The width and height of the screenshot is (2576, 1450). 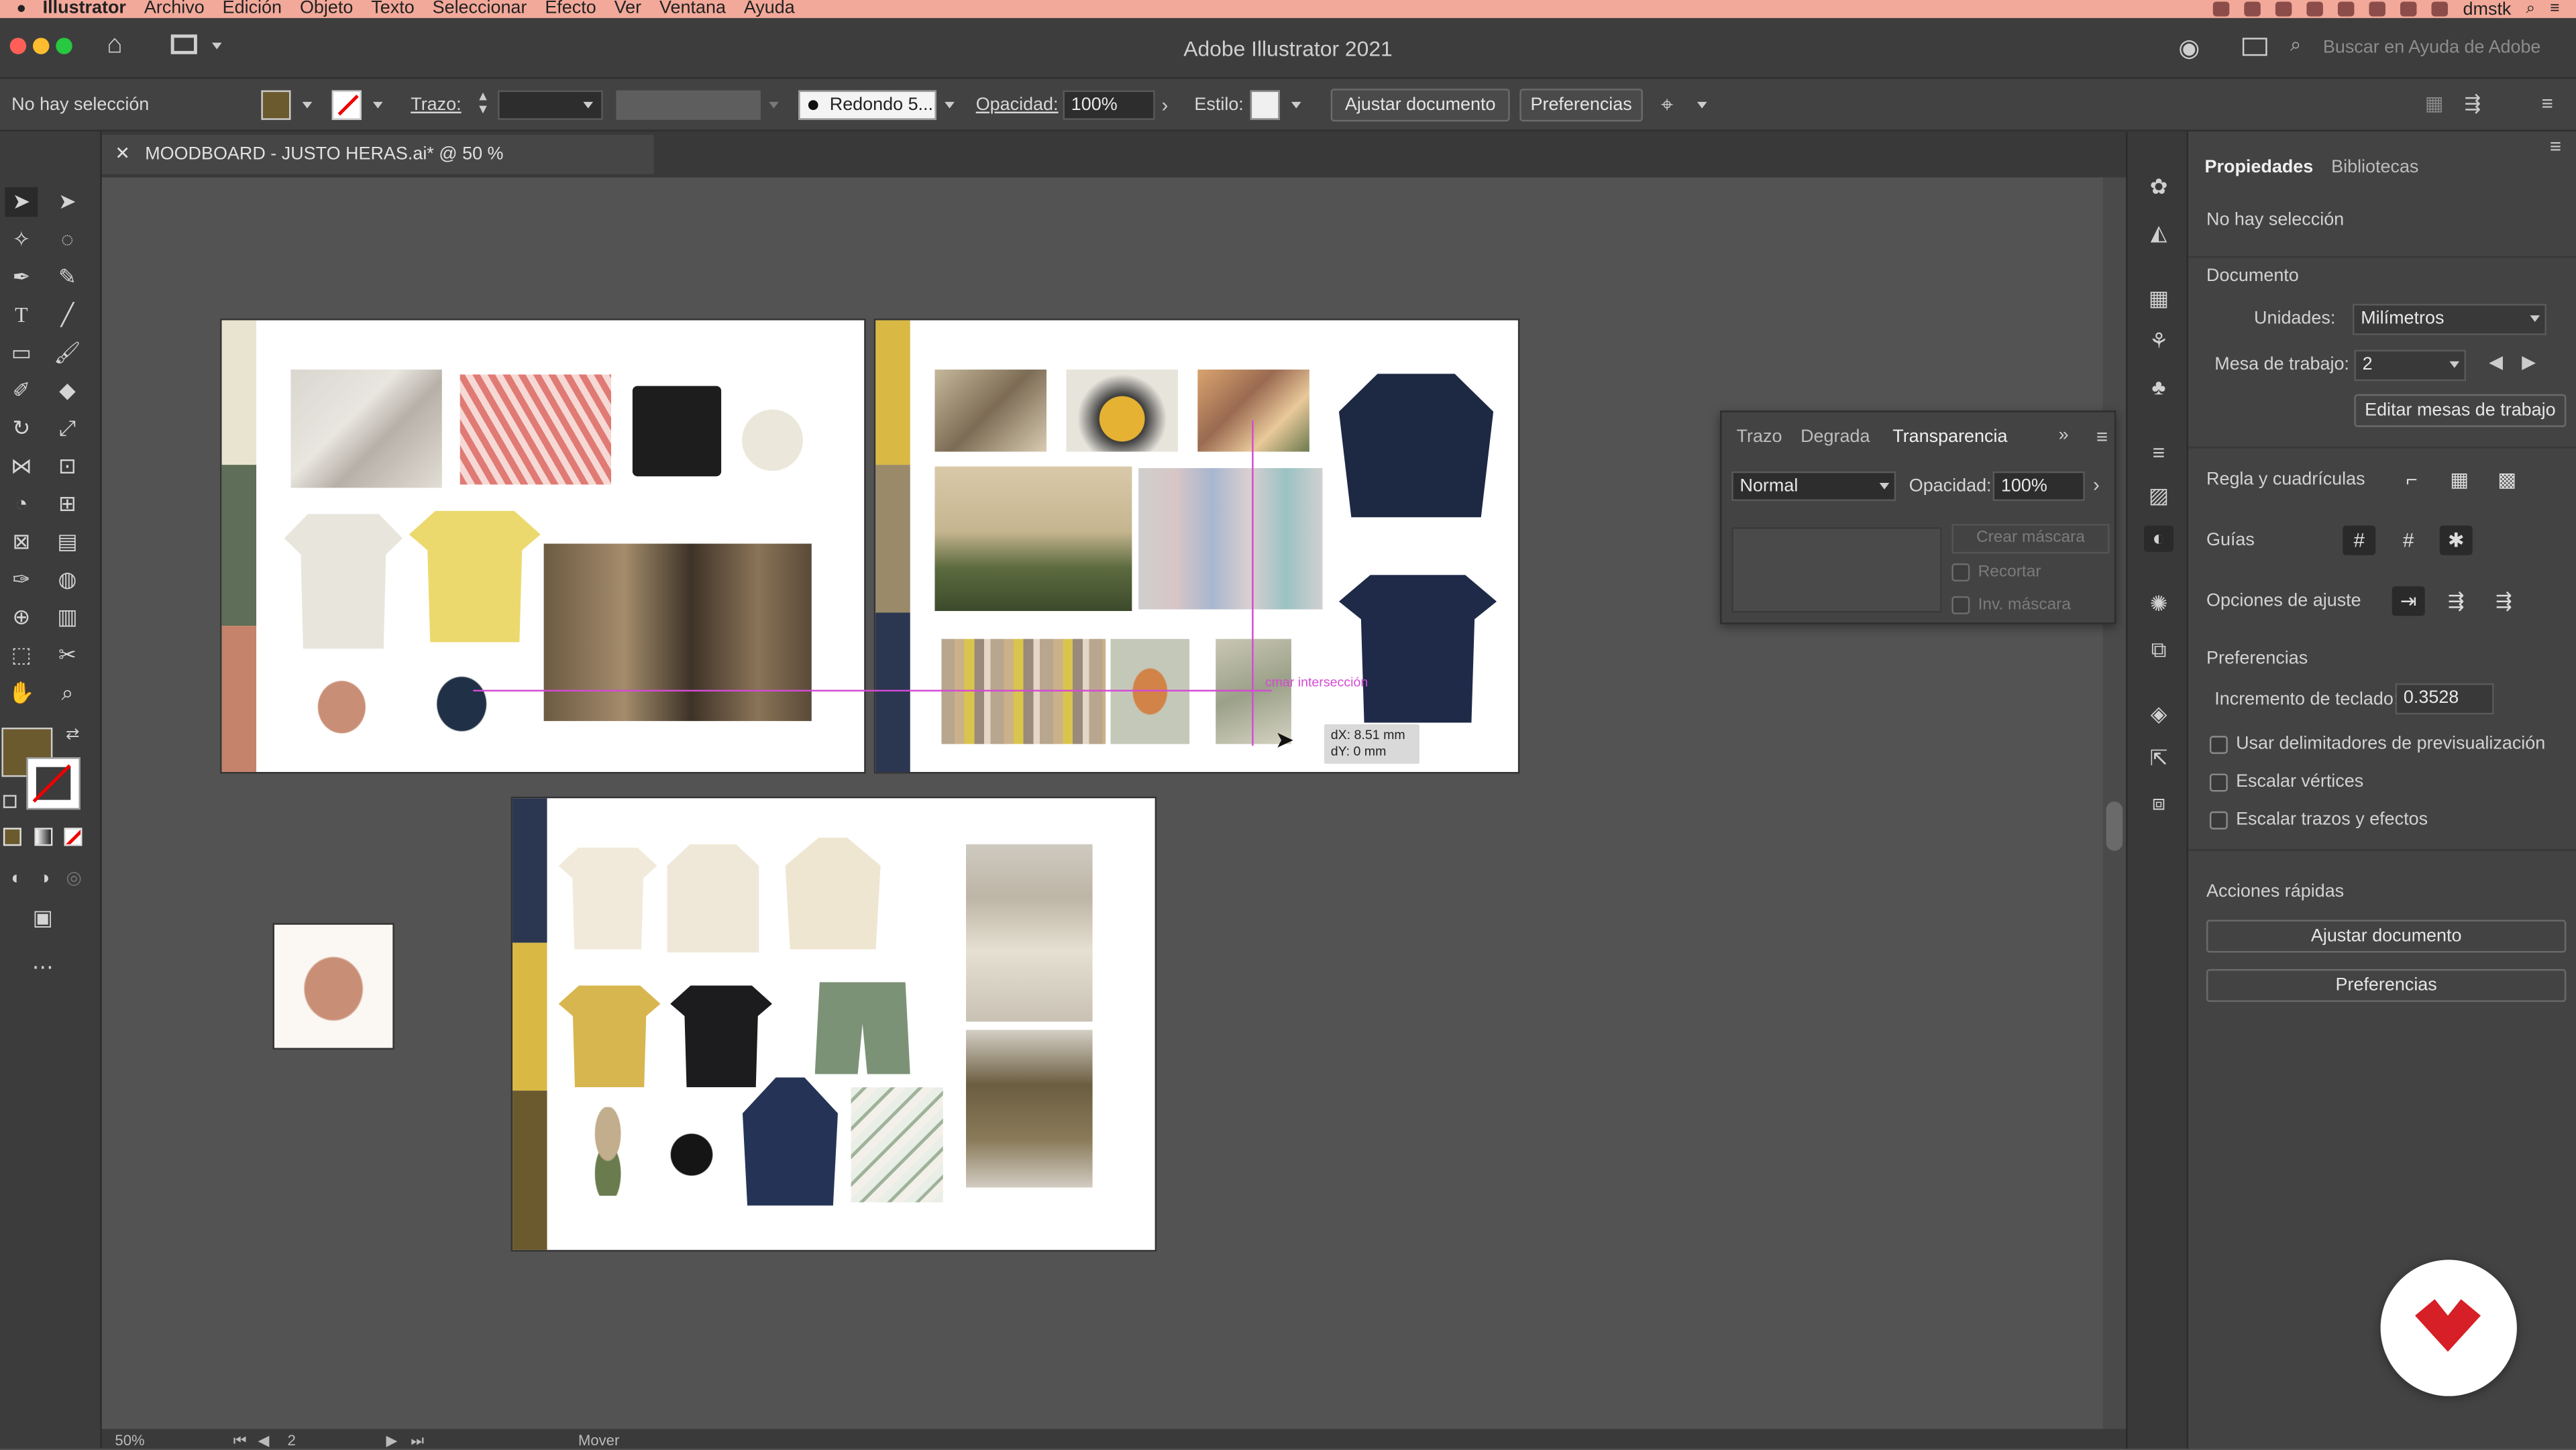 I want to click on blend-mode-dropdown-icon, so click(x=1884, y=486).